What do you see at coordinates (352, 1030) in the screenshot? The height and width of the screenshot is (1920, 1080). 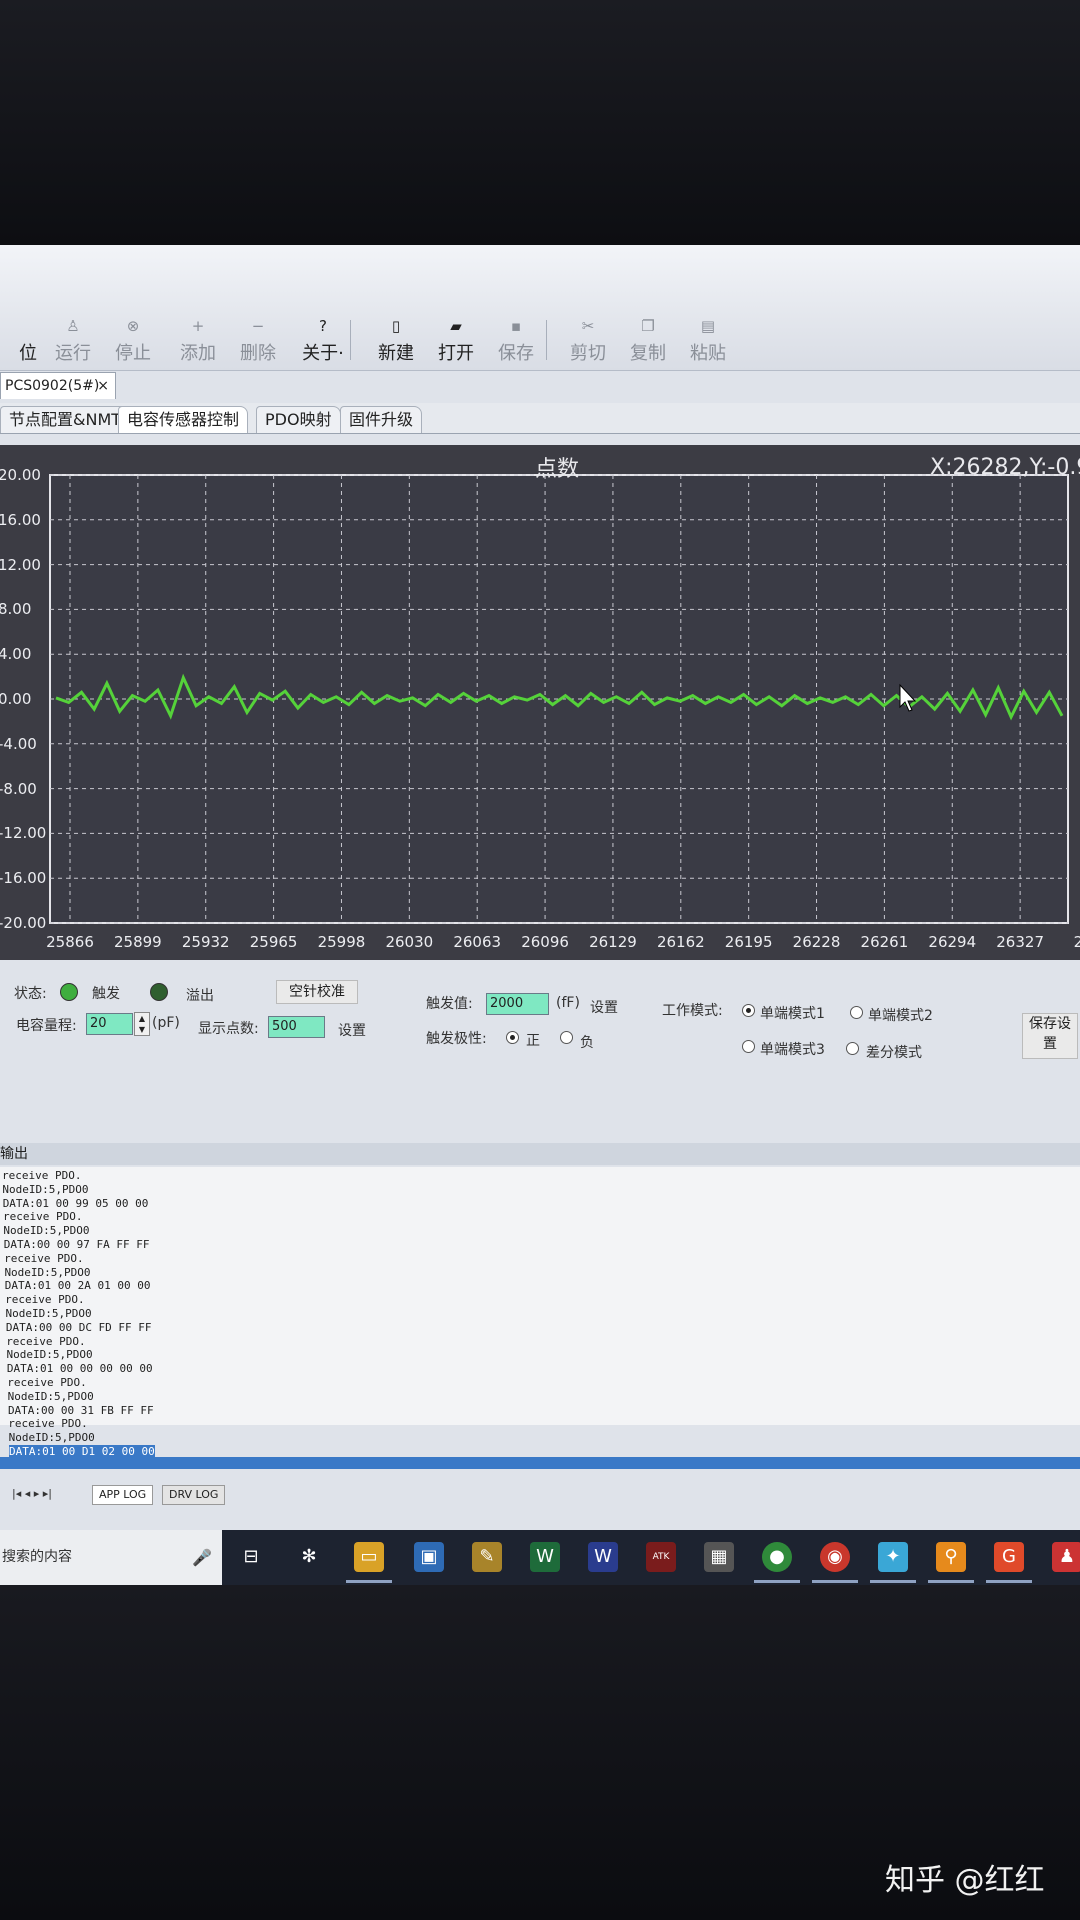 I see `points-set-button: 设置` at bounding box center [352, 1030].